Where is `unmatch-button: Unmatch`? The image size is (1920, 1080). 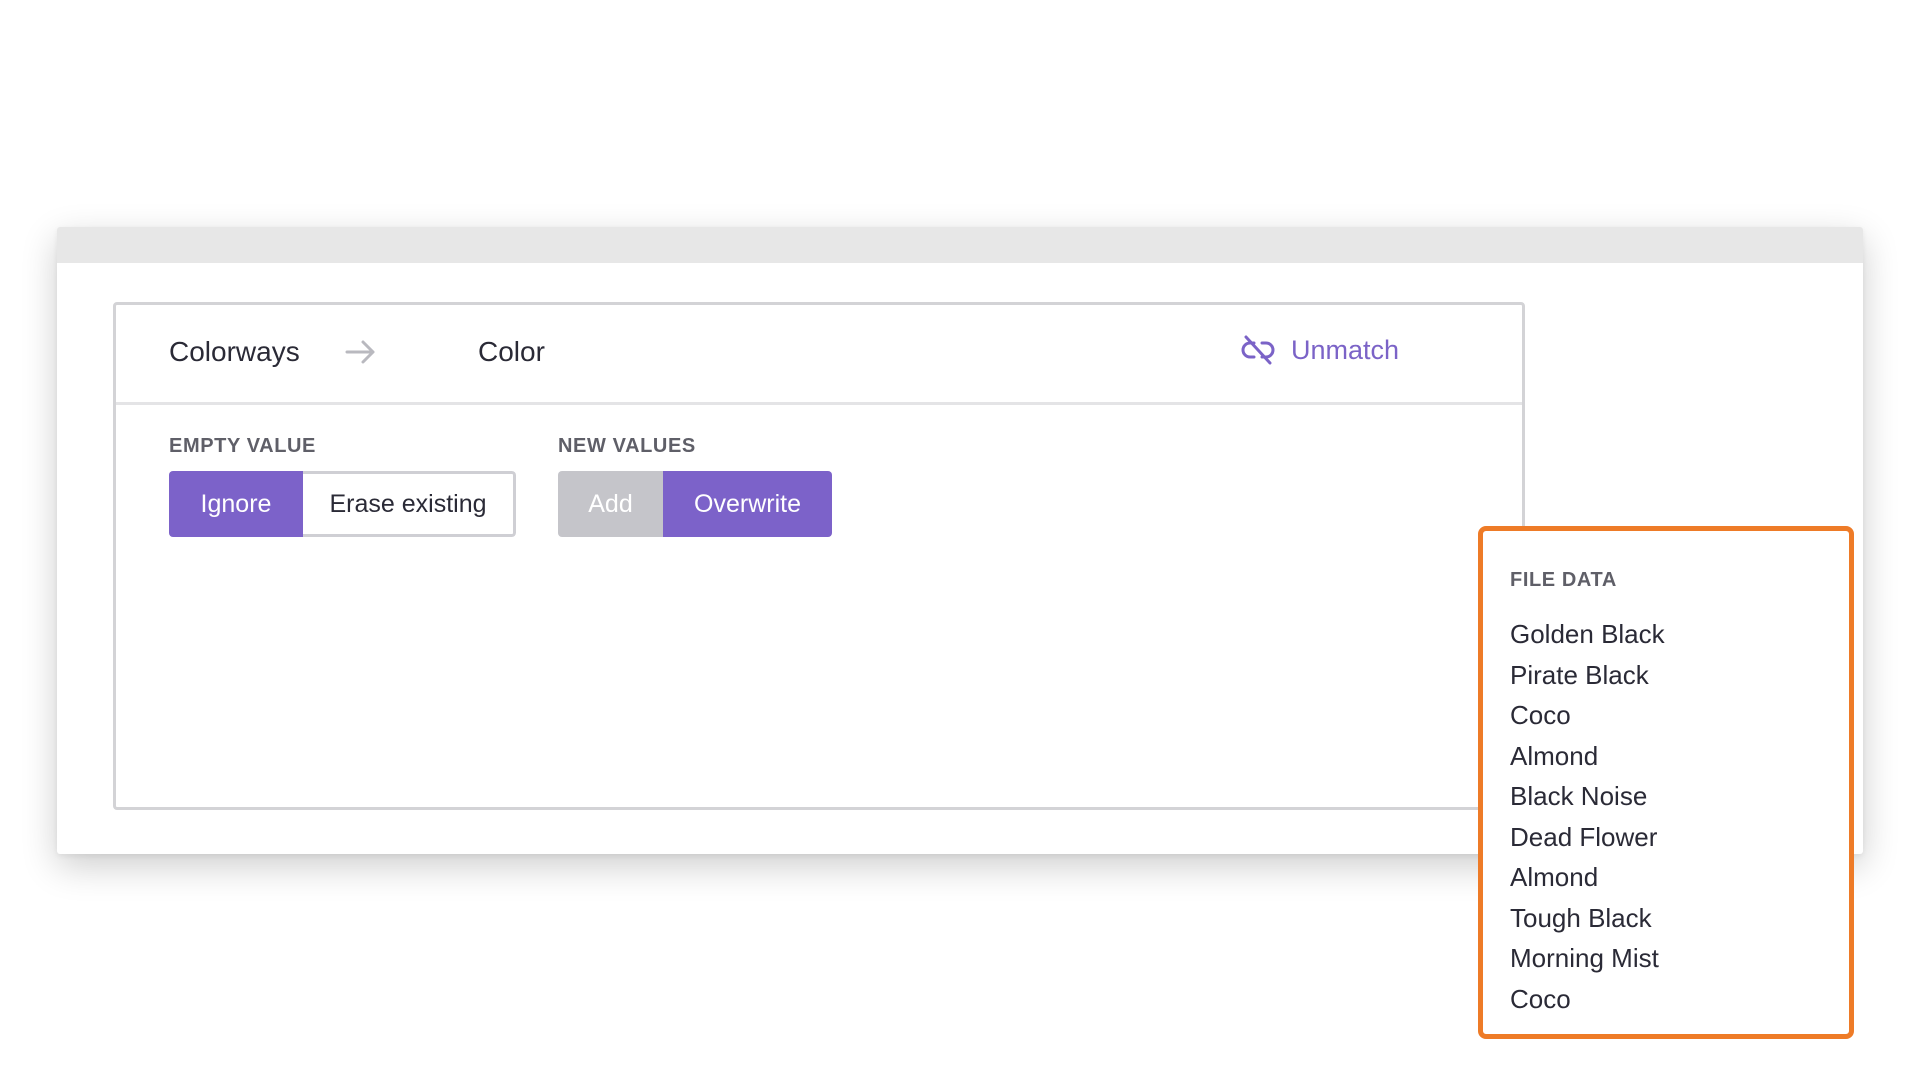
unmatch-button: Unmatch is located at coordinates (1319, 350).